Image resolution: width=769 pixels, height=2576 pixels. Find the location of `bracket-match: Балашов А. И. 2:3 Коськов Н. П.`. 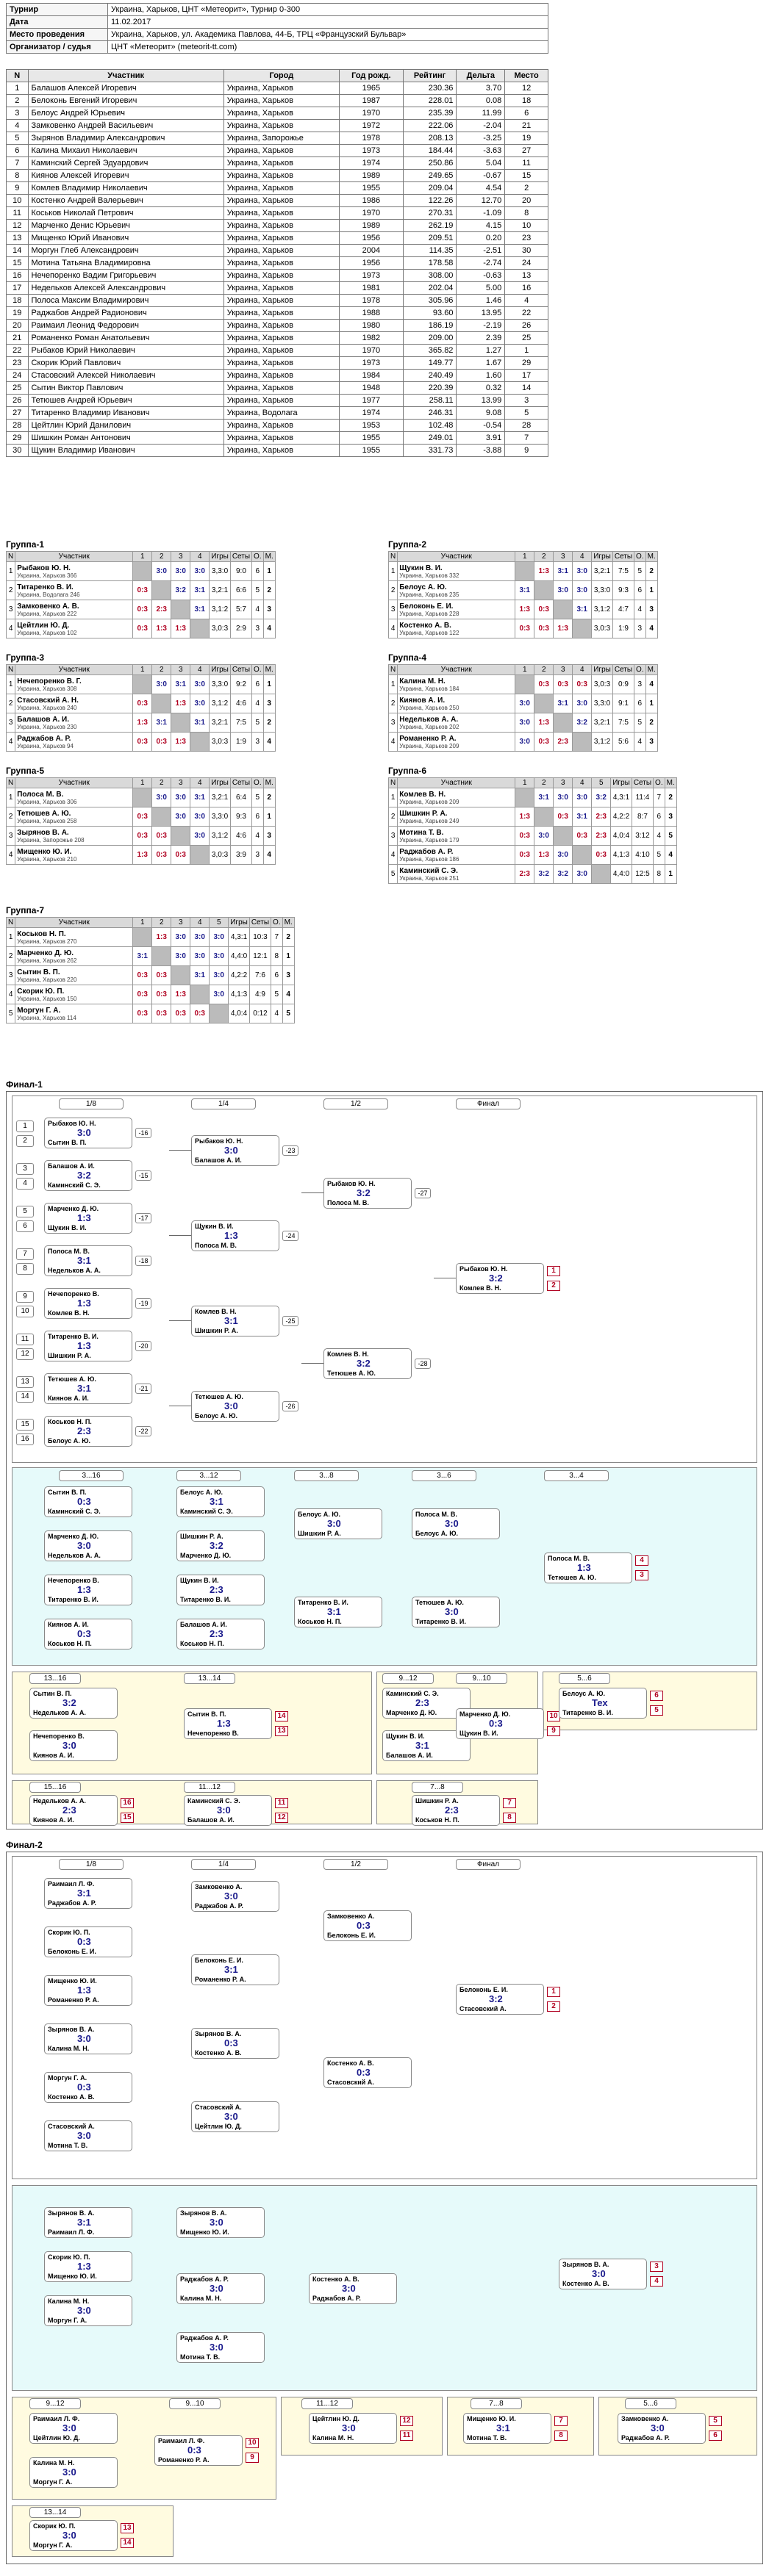

bracket-match: Балашов А. И. 2:3 Коськов Н. П. is located at coordinates (220, 1634).